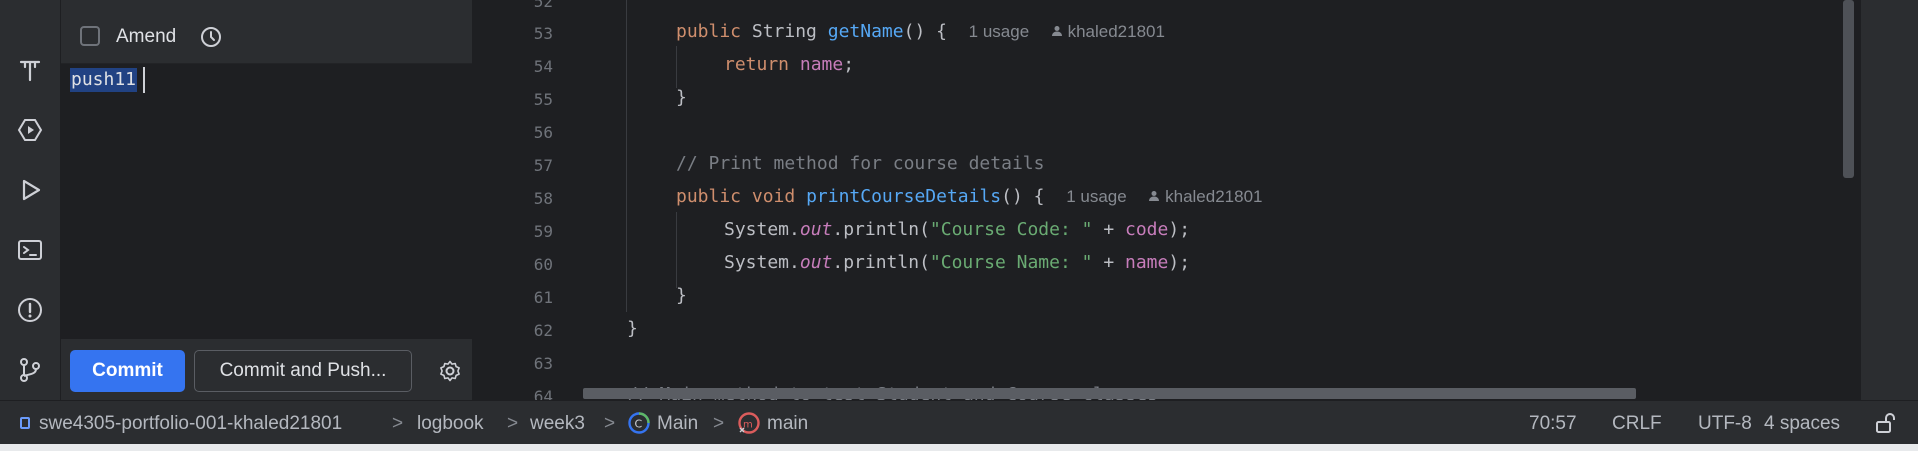  Describe the element at coordinates (677, 424) in the screenshot. I see `breadcrumb-class: Main` at that location.